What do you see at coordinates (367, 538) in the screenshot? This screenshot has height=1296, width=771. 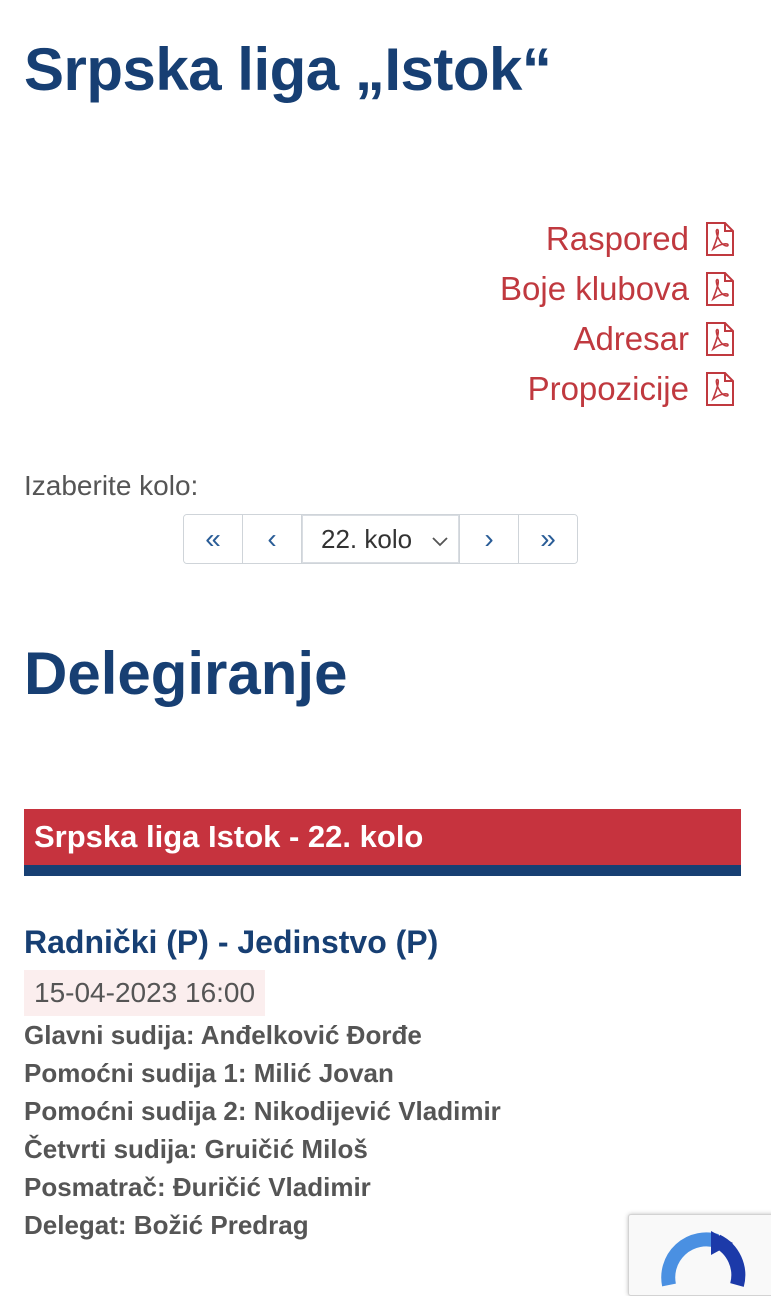 I see `round-dropdown-value: 22. kolo` at bounding box center [367, 538].